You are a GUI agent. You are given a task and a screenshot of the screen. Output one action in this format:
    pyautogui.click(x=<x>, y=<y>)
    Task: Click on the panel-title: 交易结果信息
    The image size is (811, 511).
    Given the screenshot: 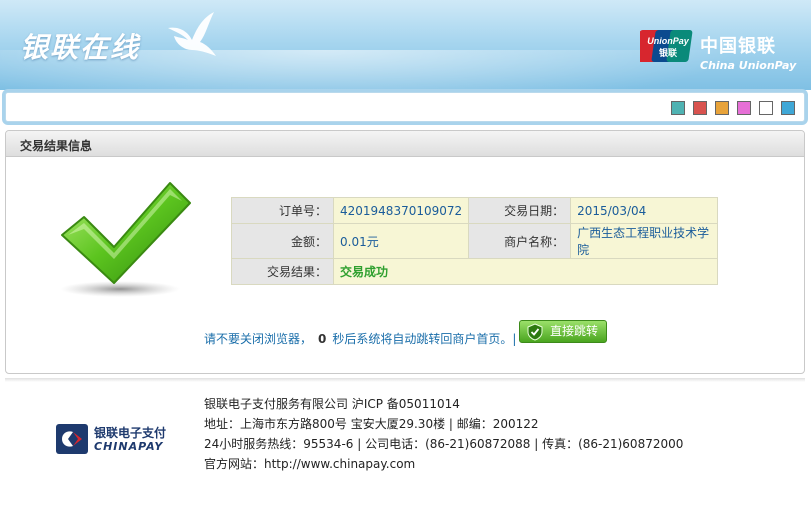 What is the action you would take?
    pyautogui.click(x=405, y=144)
    